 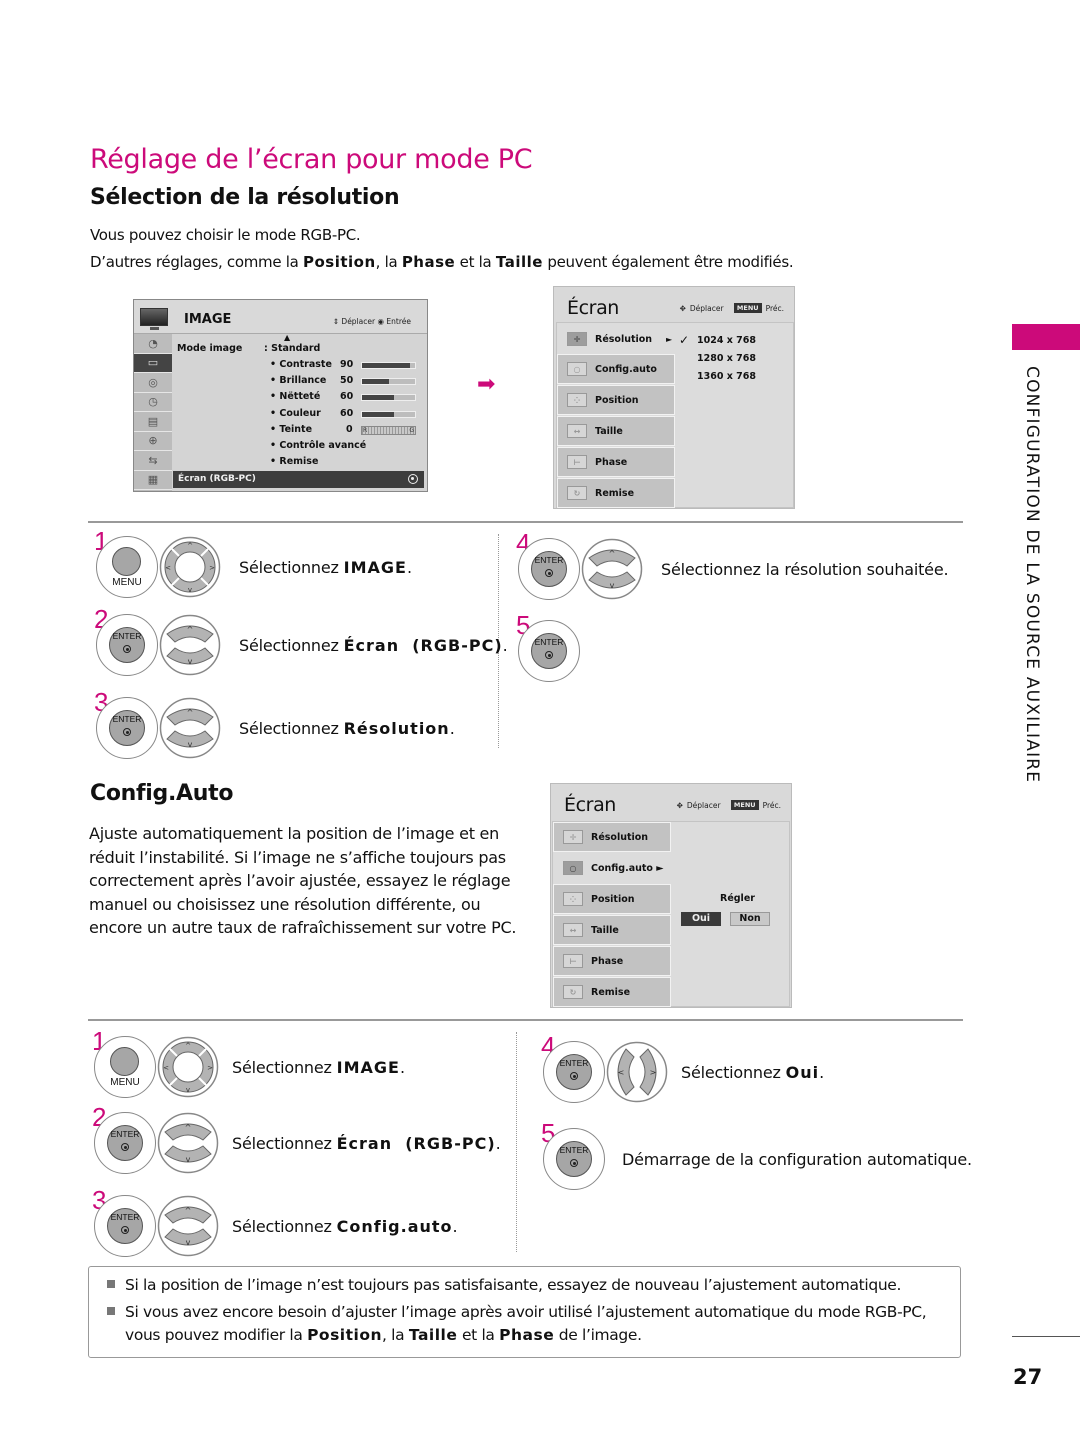 What do you see at coordinates (396, 728) in the screenshot?
I see `instruction-keyword: Résolution` at bounding box center [396, 728].